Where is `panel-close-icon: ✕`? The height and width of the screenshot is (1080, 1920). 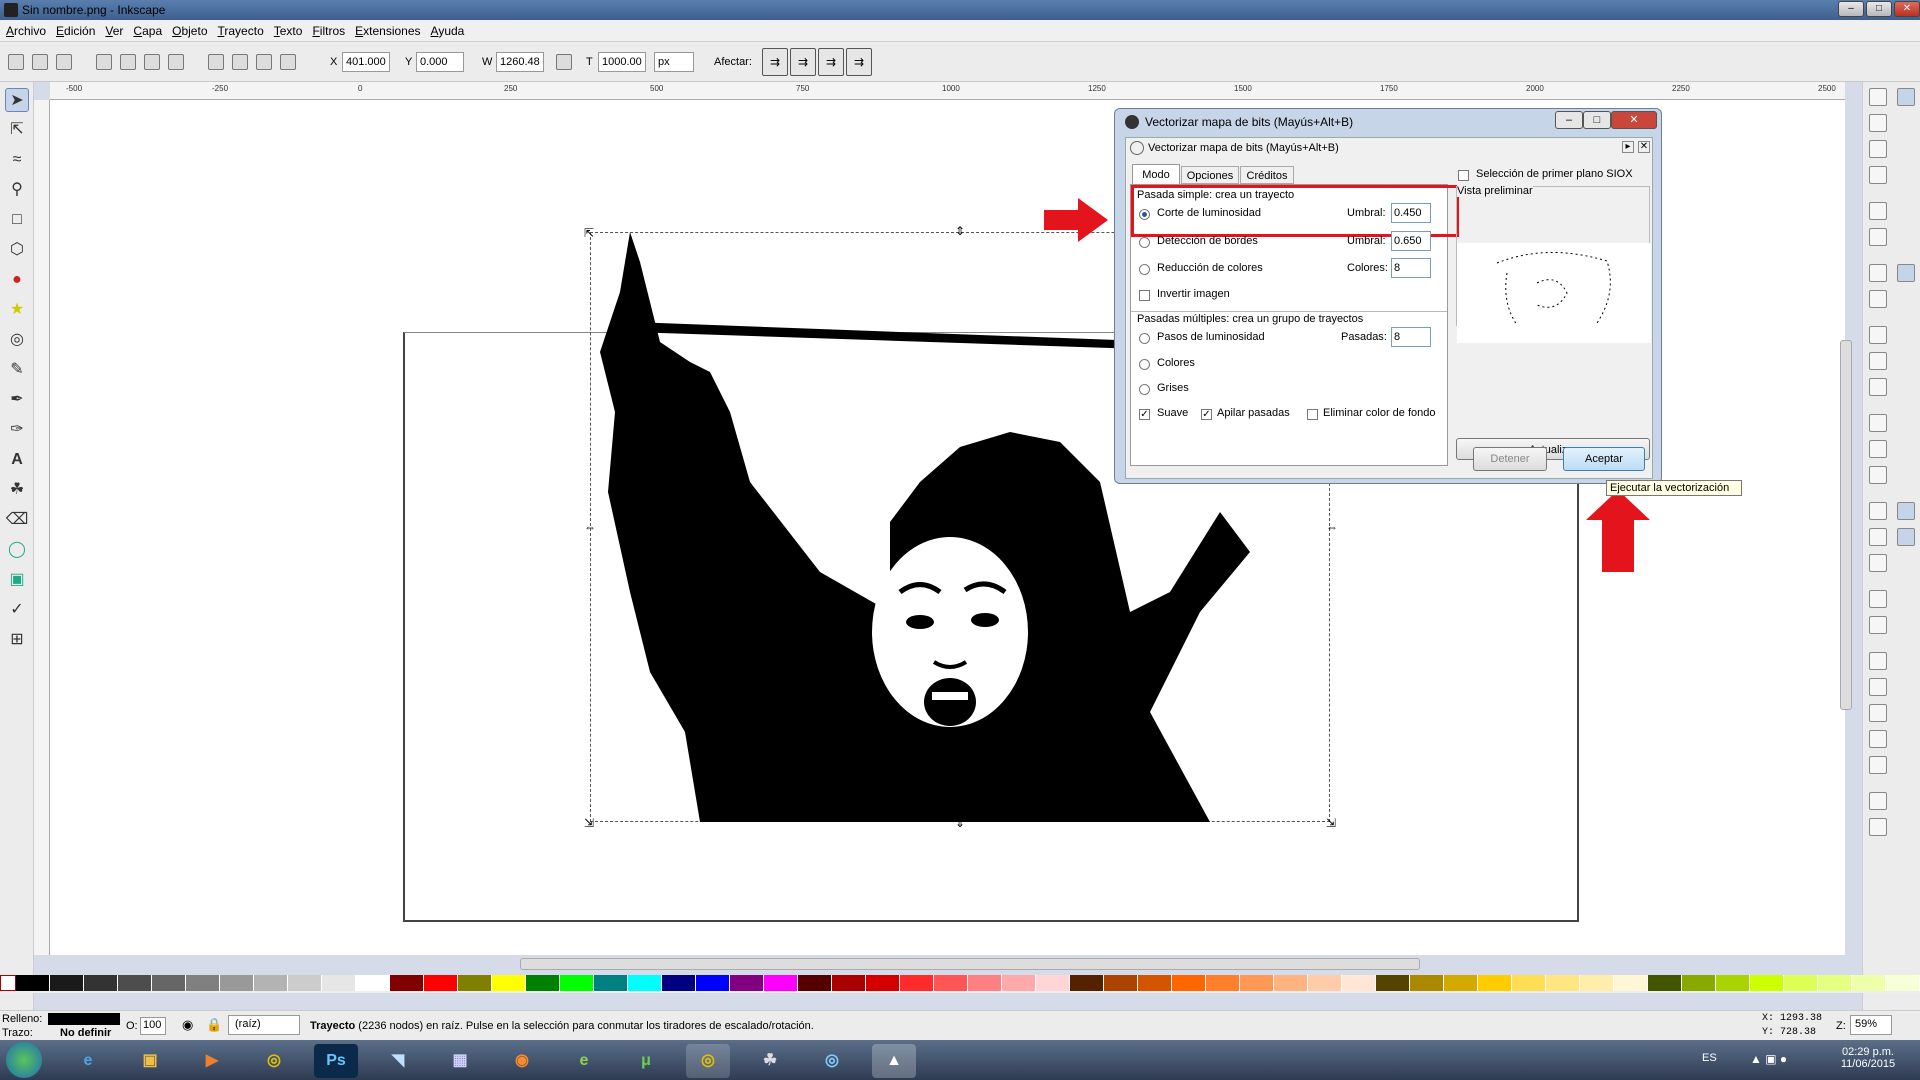
panel-close-icon: ✕ is located at coordinates (1644, 147).